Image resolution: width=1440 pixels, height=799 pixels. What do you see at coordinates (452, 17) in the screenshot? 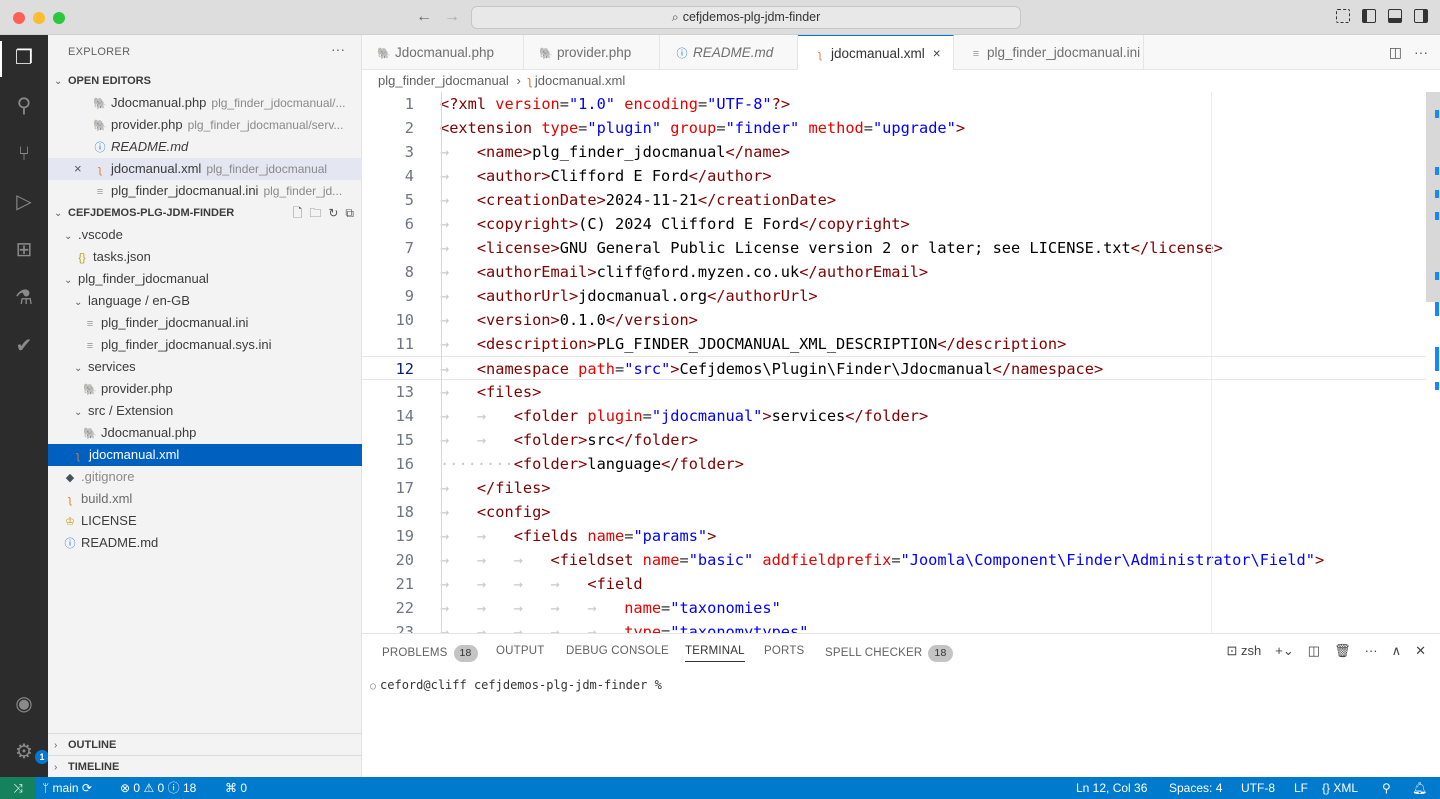
I see `forward-arrow-icon: →` at bounding box center [452, 17].